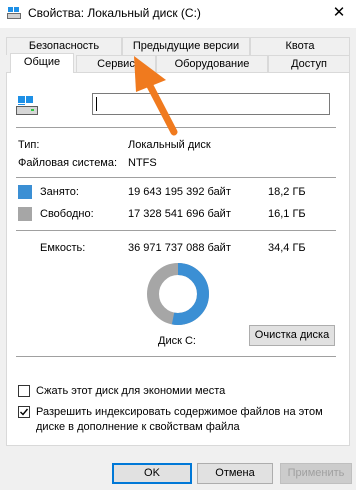  I want to click on capacity-label: Емкость:, so click(63, 248).